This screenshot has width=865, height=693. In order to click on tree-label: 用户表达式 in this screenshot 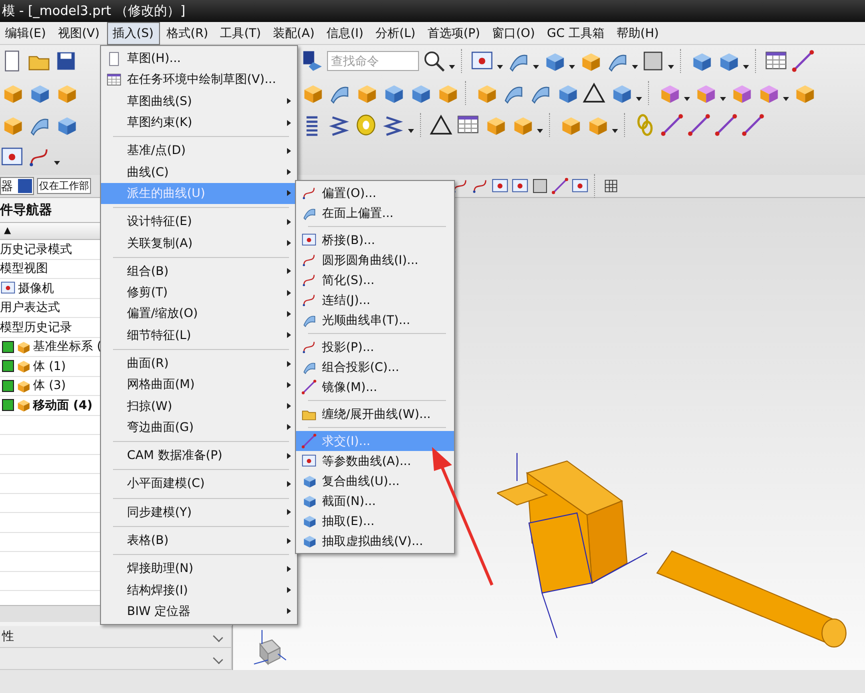, I will do `click(30, 307)`.